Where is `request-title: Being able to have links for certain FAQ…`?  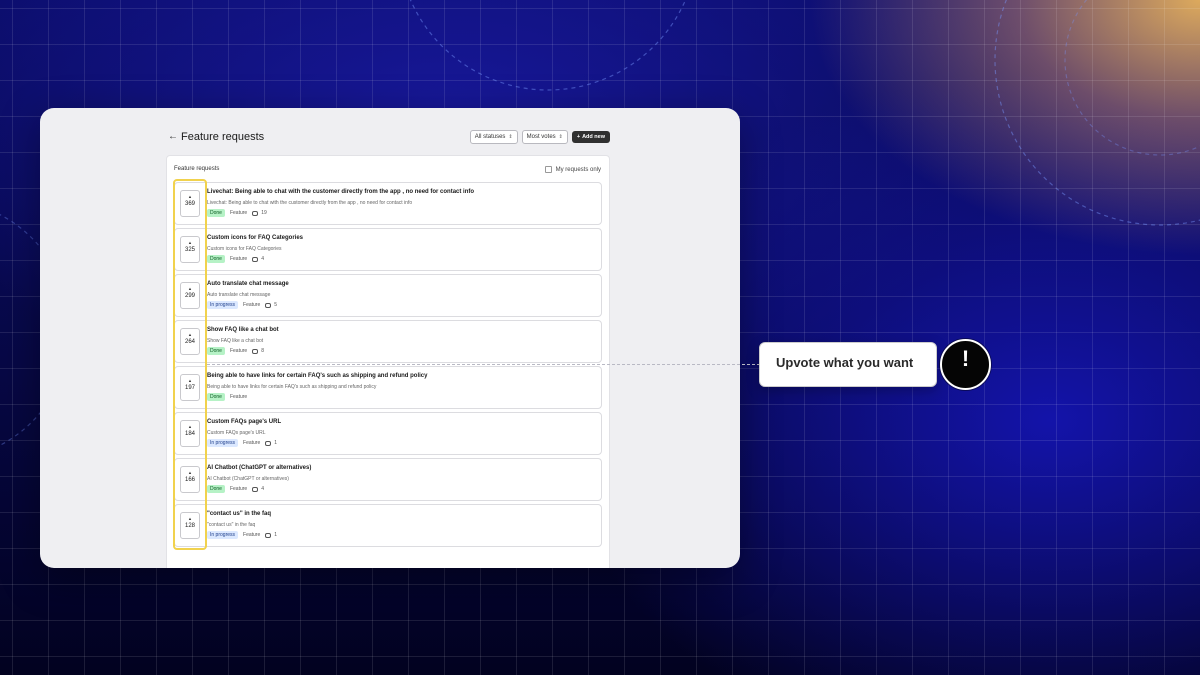
request-title: Being able to have links for certain FAQ… is located at coordinates (317, 376).